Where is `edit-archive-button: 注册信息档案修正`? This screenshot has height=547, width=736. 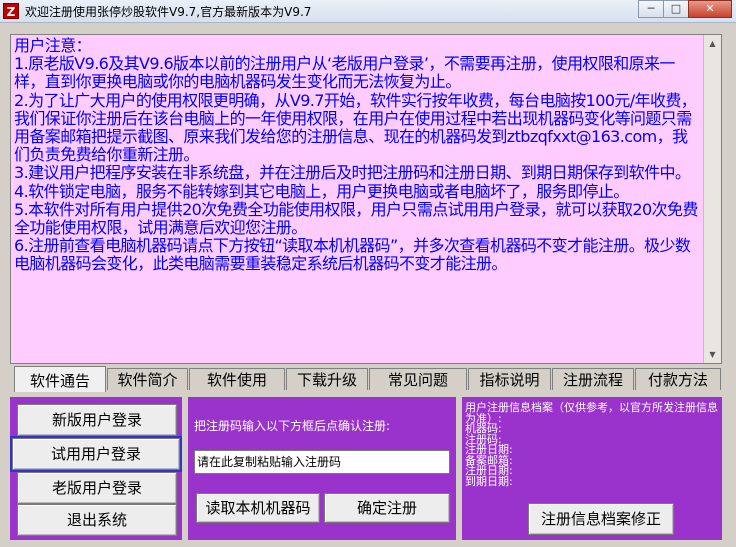
edit-archive-button: 注册信息档案修正 is located at coordinates (601, 519).